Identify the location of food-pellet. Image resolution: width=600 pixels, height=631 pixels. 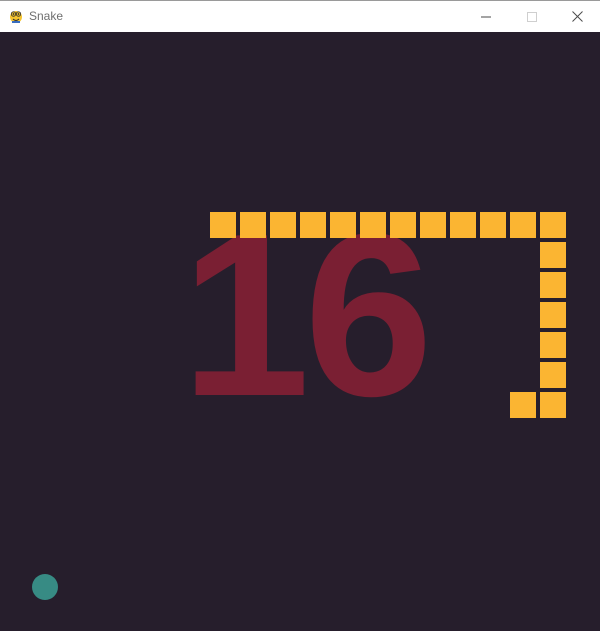
(45, 587).